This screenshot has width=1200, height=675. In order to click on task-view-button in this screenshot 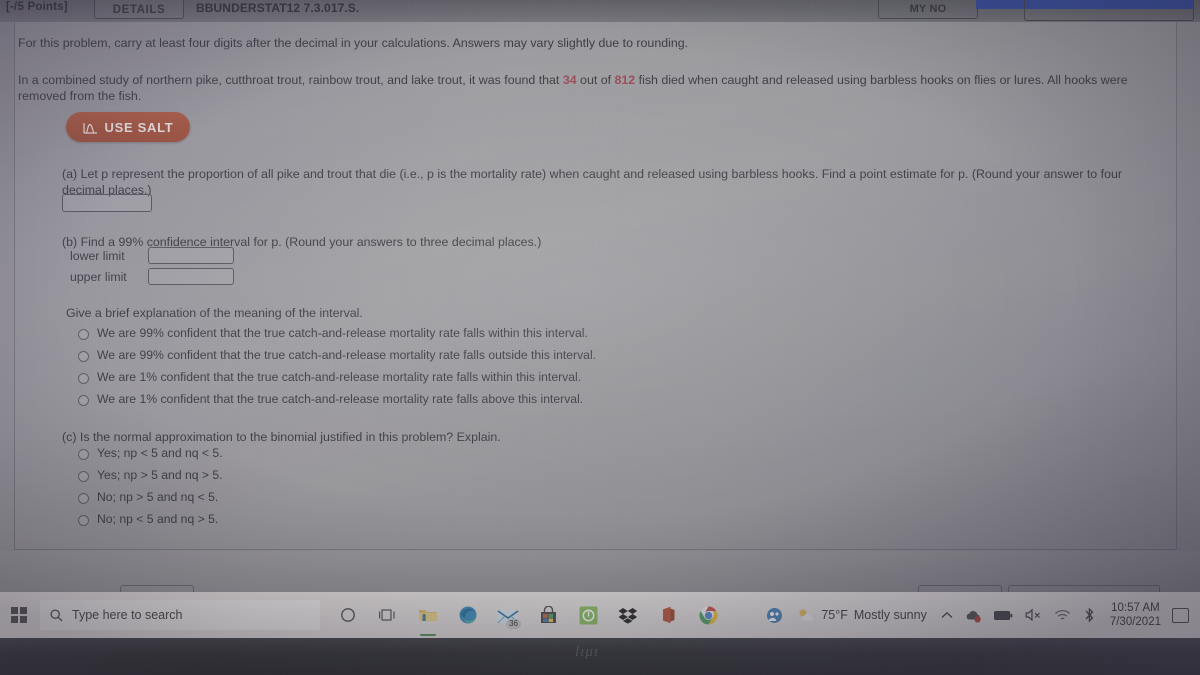, I will do `click(388, 615)`.